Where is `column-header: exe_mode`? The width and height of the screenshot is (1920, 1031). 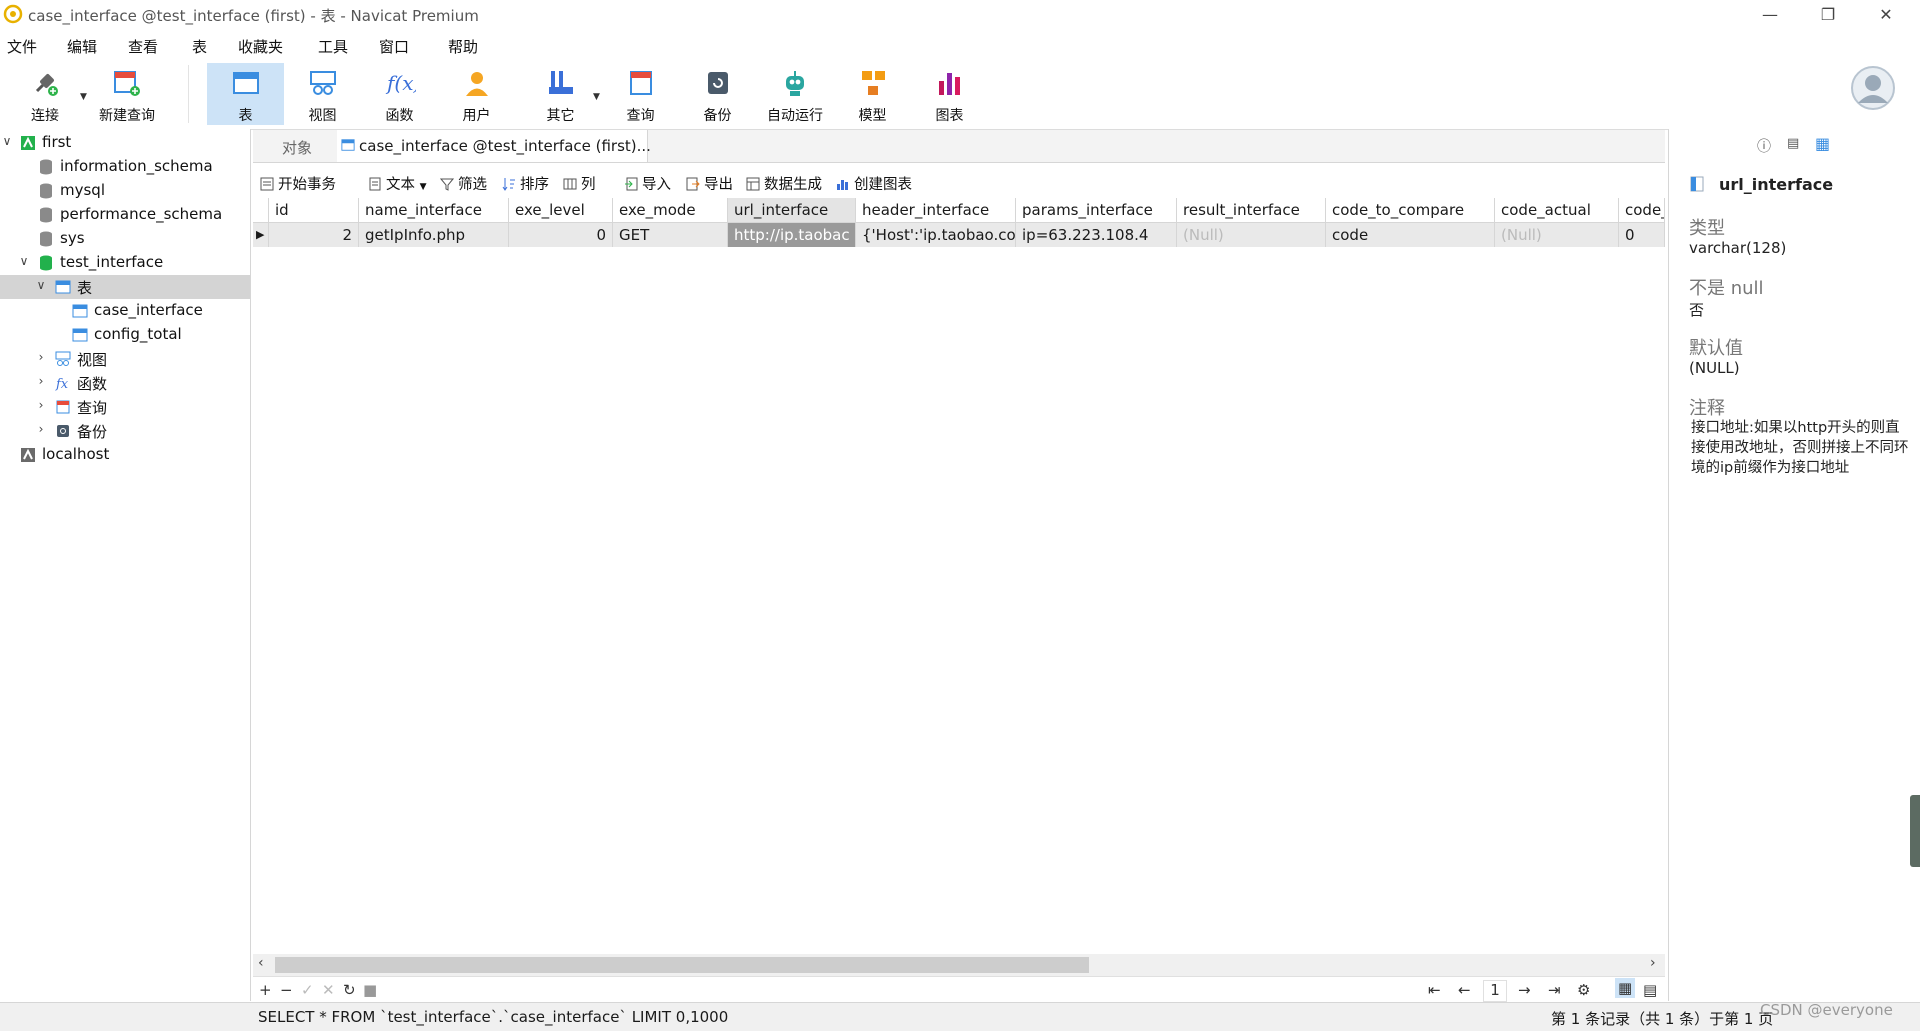
column-header: exe_mode is located at coordinates (670, 210).